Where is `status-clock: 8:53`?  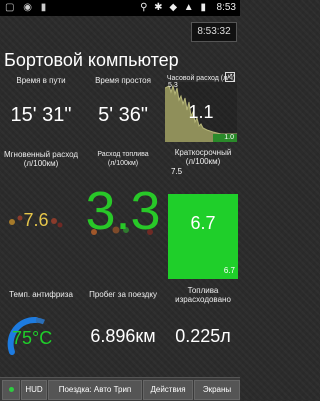 status-clock: 8:53 is located at coordinates (226, 7).